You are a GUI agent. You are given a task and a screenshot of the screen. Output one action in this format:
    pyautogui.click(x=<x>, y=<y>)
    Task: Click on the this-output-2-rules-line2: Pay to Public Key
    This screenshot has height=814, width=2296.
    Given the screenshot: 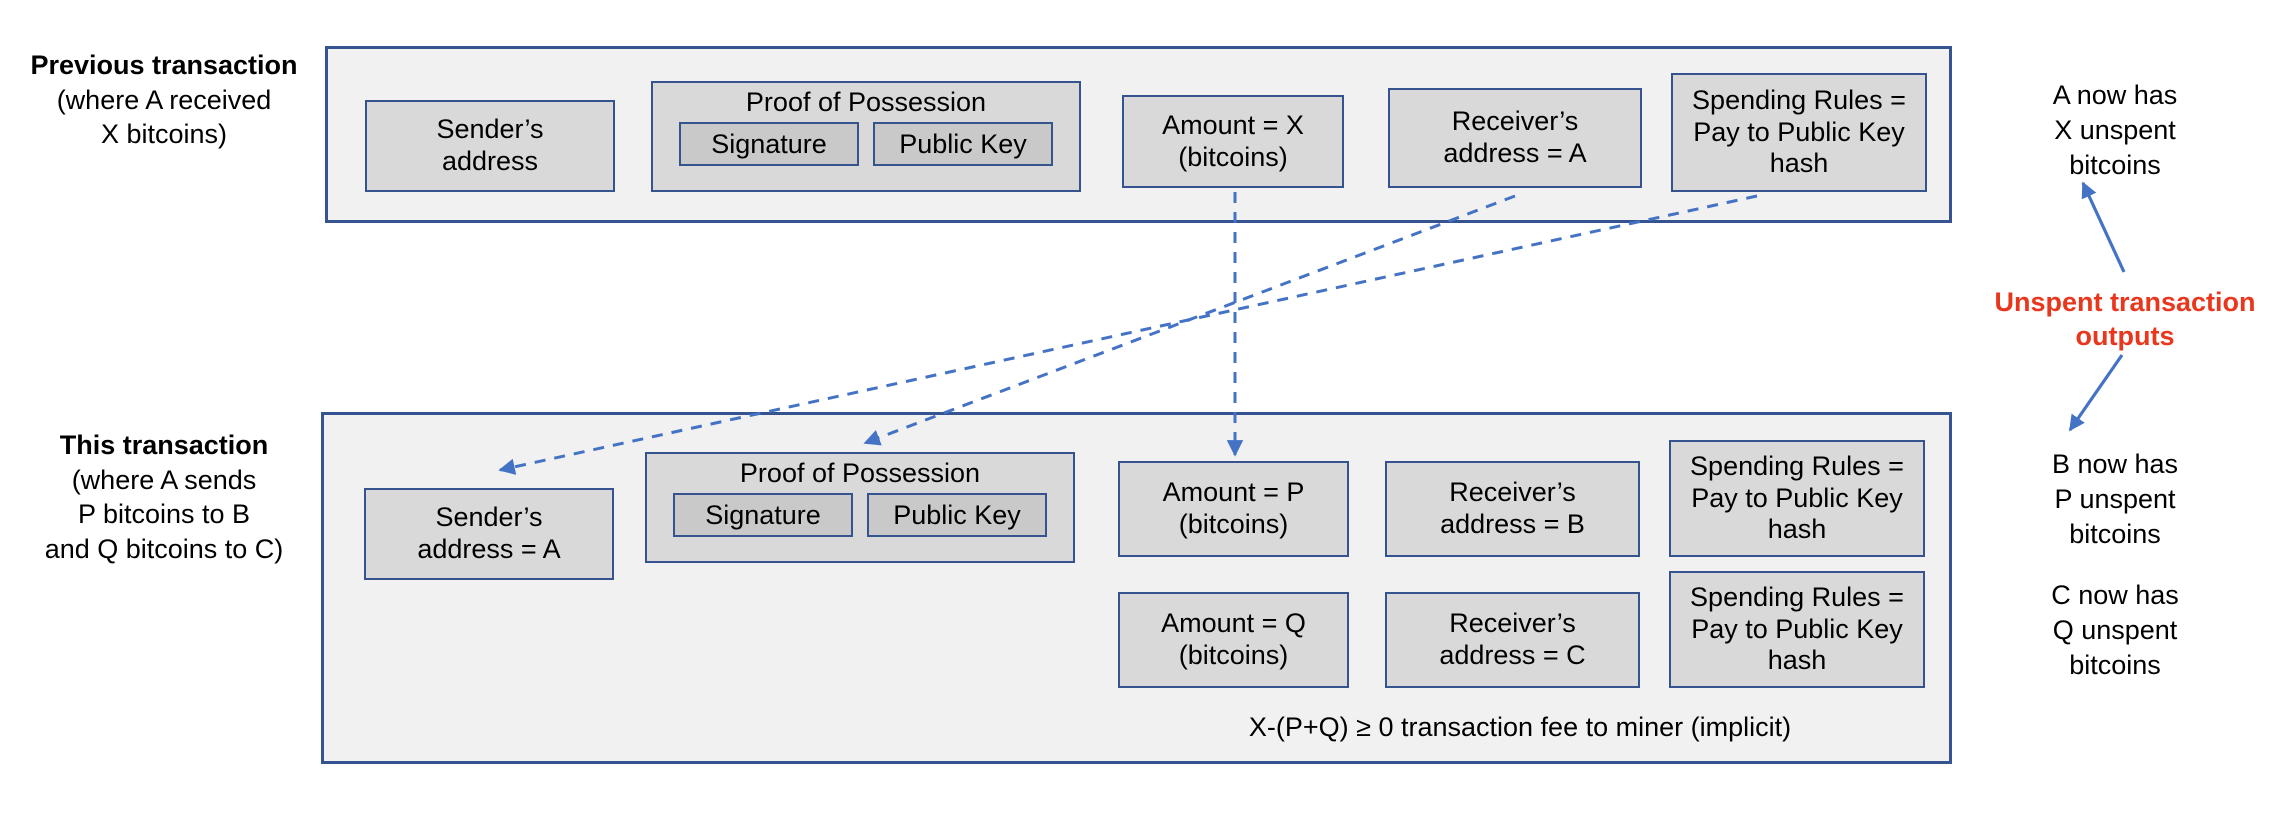 What is the action you would take?
    pyautogui.click(x=1797, y=628)
    